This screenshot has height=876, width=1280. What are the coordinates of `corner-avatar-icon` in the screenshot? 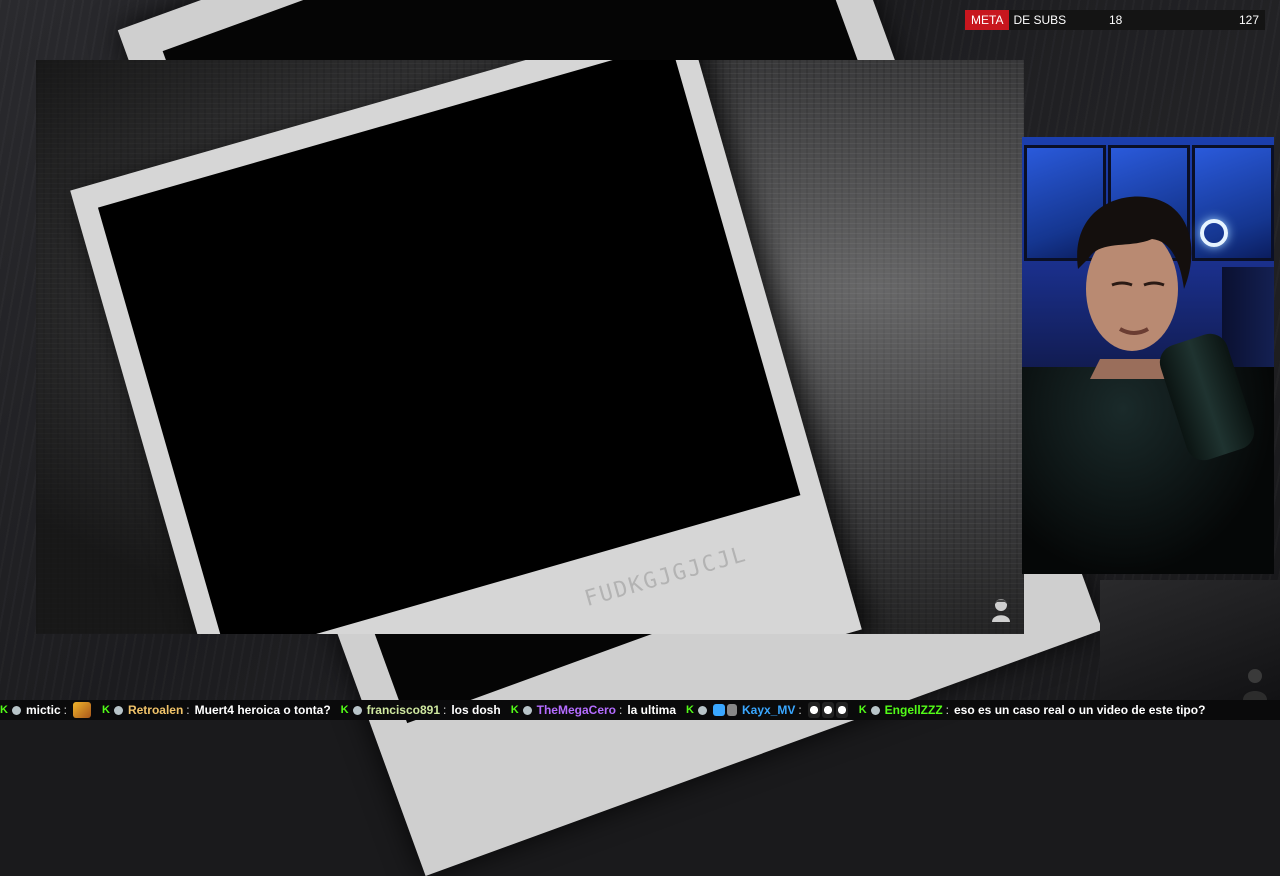 It's located at (1255, 684).